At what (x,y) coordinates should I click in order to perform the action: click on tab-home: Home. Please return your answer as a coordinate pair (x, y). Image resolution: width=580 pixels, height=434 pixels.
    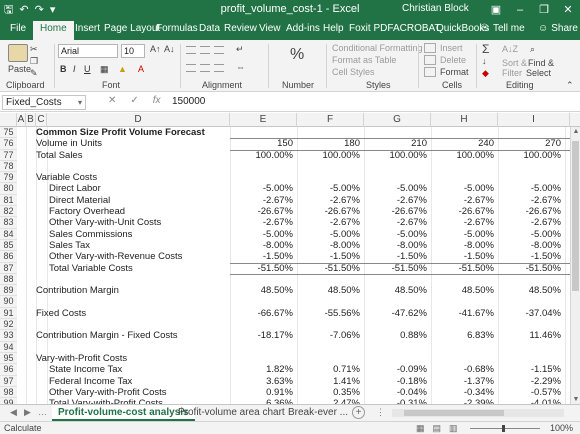
    Looking at the image, I should click on (53, 30).